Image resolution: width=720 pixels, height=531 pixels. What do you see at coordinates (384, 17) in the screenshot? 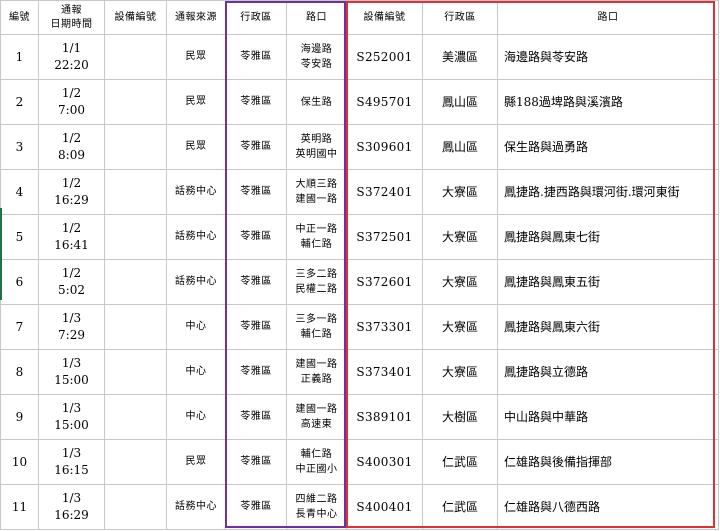
I see `header-device: 設備編號` at bounding box center [384, 17].